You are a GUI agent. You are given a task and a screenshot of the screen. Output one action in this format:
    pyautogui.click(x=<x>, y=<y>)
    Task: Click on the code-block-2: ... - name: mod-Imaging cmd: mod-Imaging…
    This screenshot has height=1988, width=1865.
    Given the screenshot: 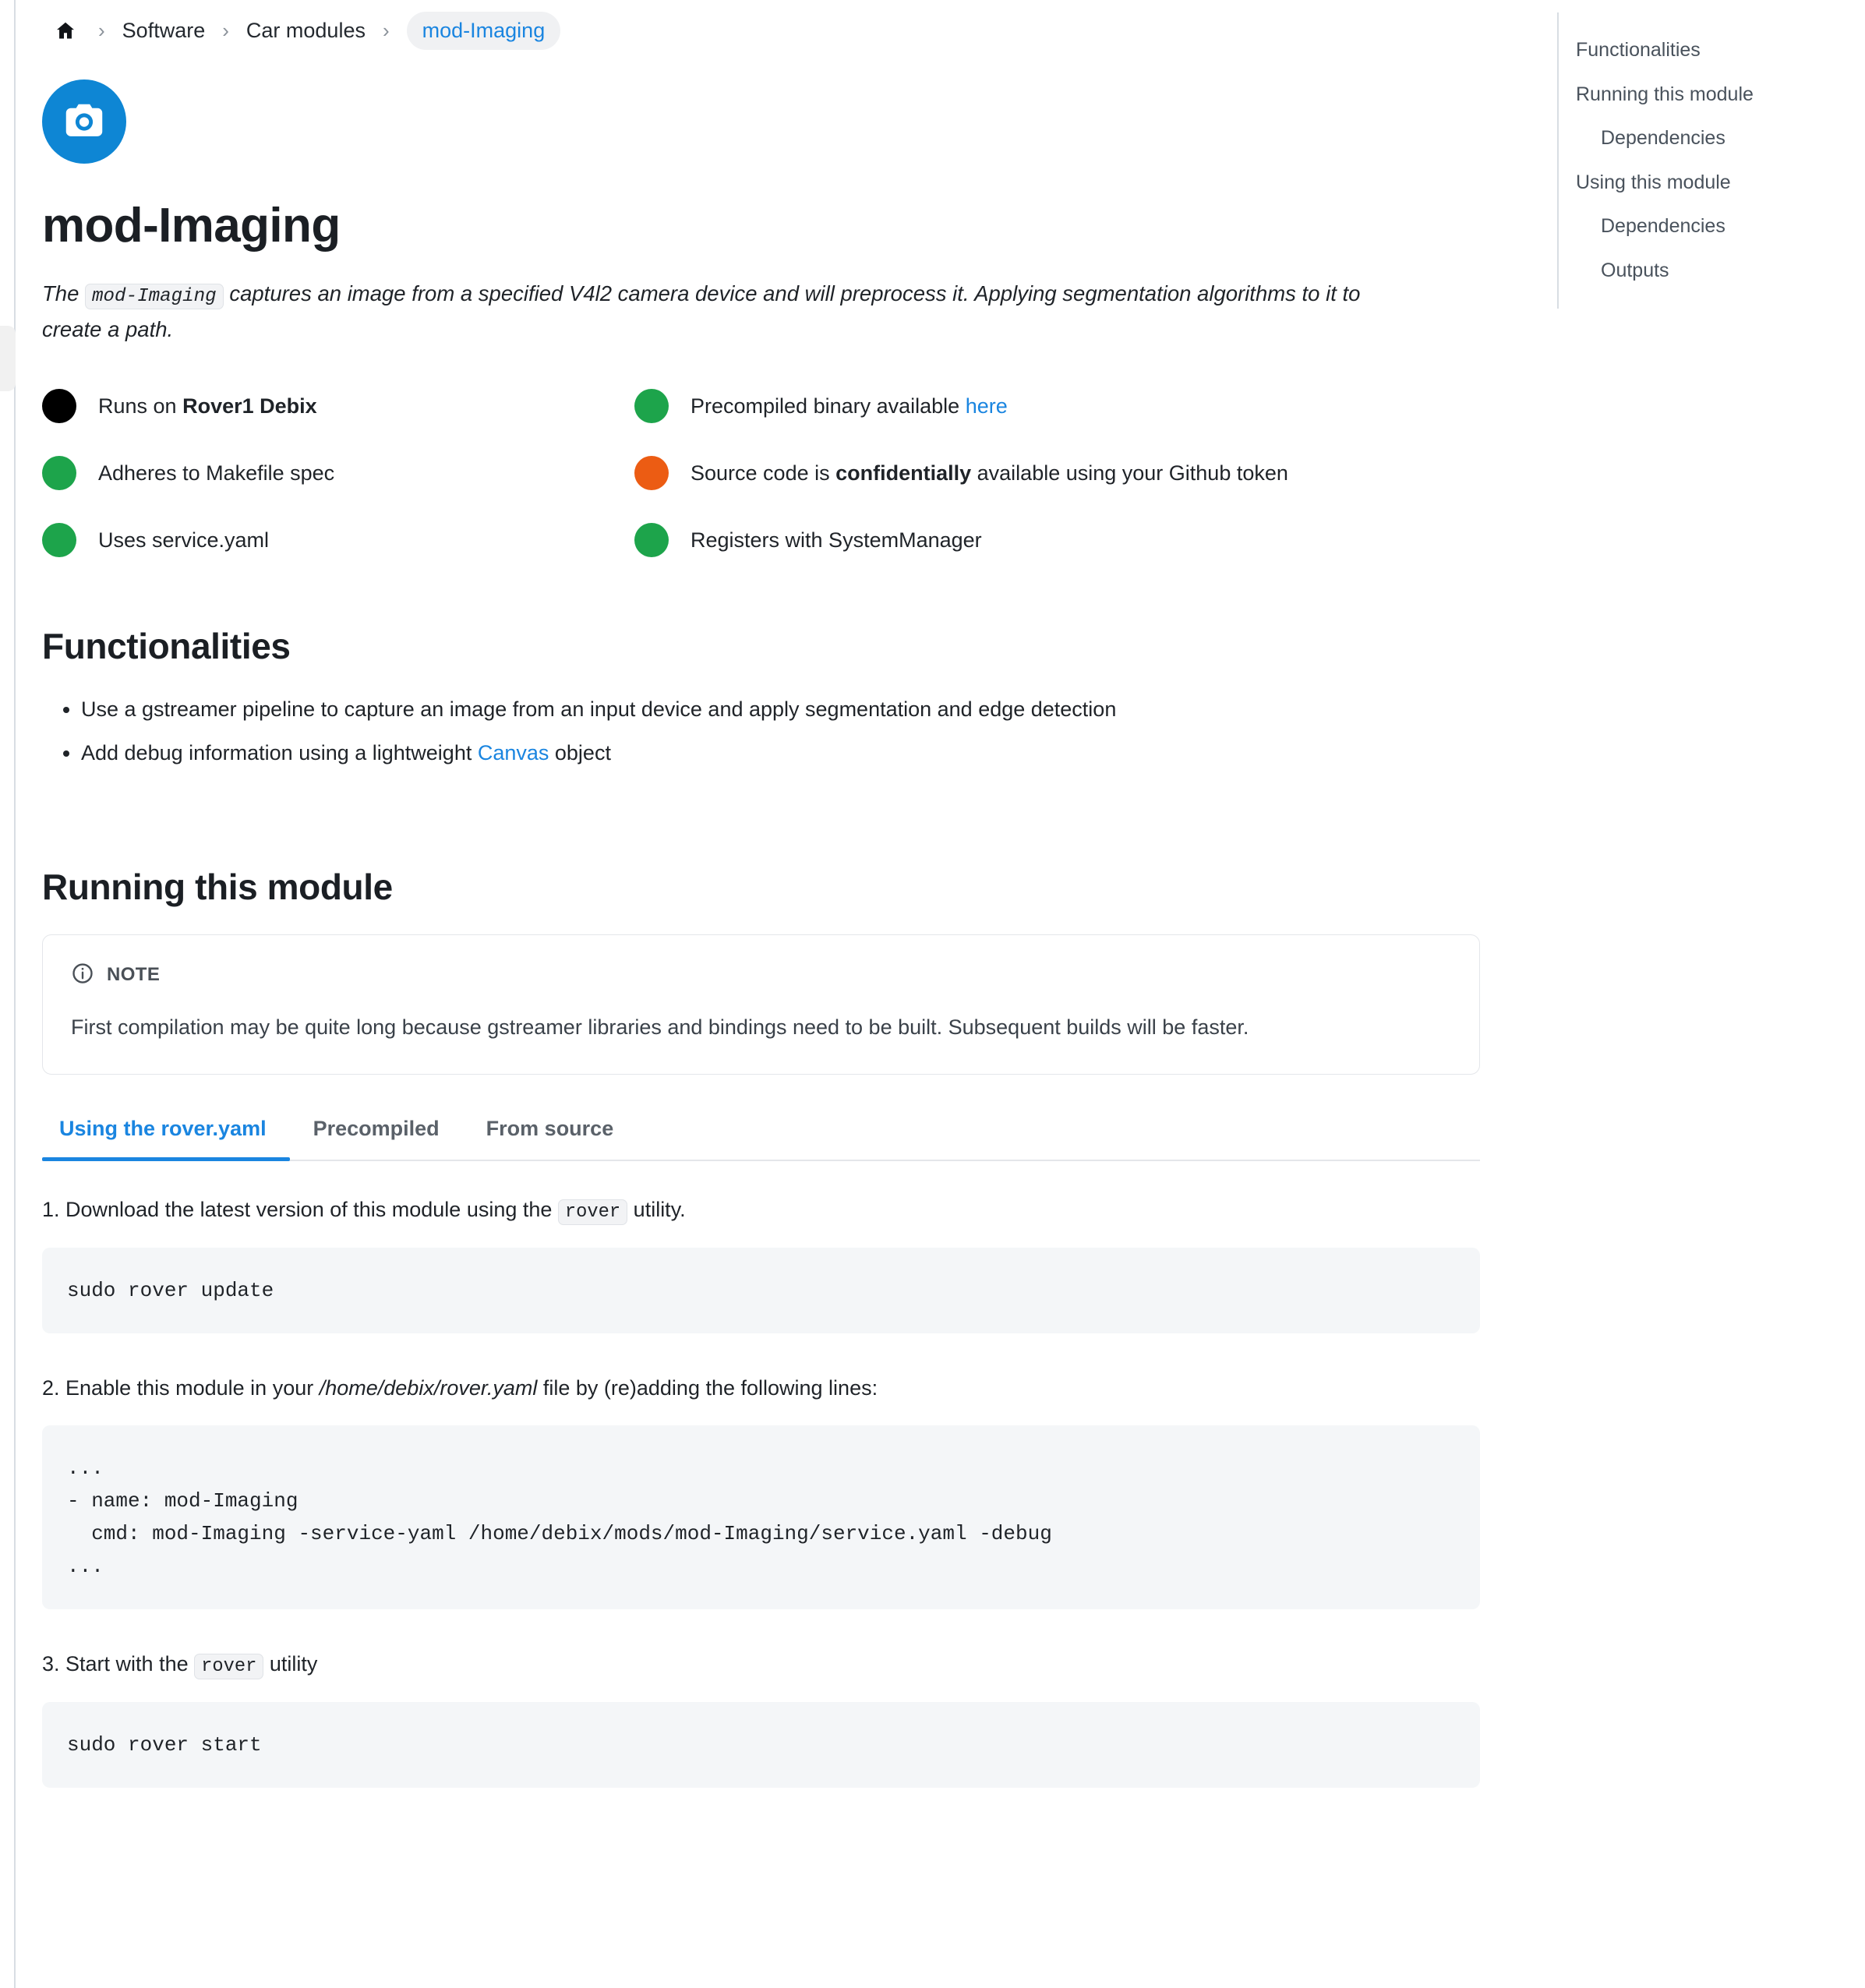 What is the action you would take?
    pyautogui.click(x=761, y=1517)
    